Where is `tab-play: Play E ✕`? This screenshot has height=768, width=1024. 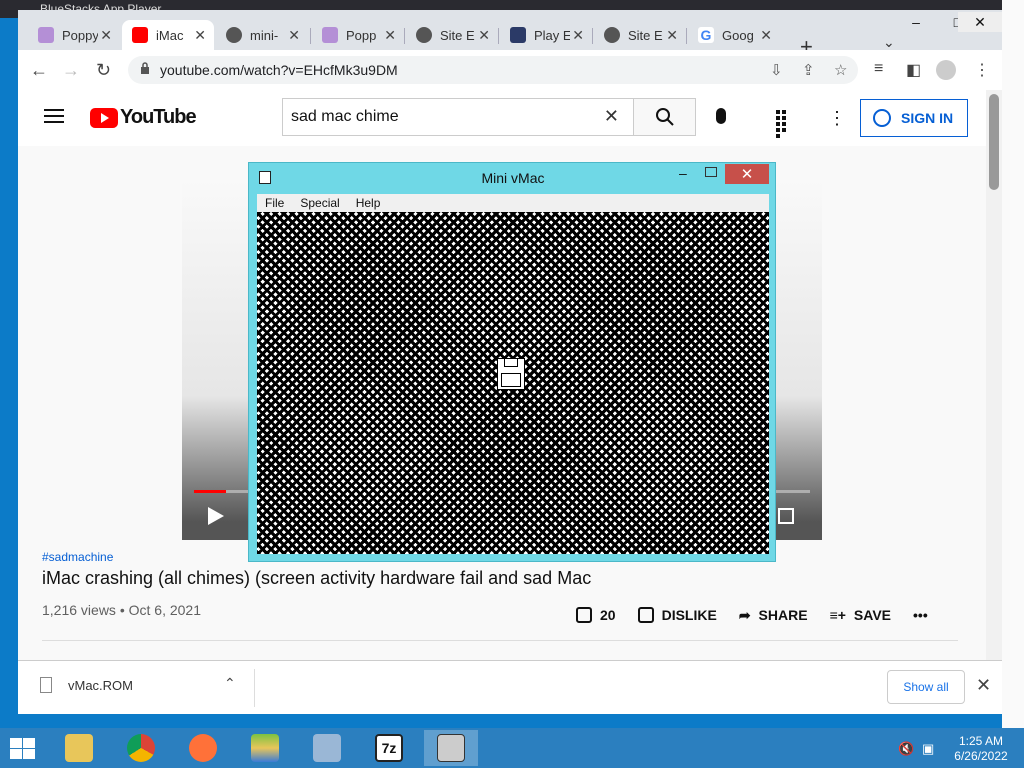 tab-play: Play E ✕ is located at coordinates (546, 35).